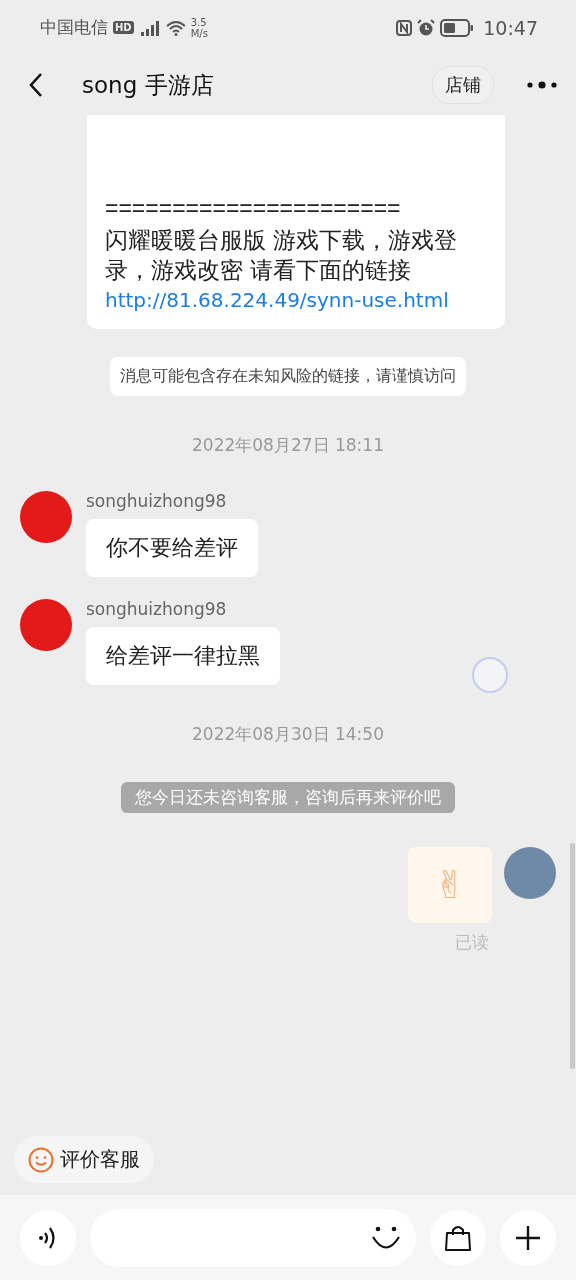 The height and width of the screenshot is (1280, 576). I want to click on wifi-icon, so click(175, 27).